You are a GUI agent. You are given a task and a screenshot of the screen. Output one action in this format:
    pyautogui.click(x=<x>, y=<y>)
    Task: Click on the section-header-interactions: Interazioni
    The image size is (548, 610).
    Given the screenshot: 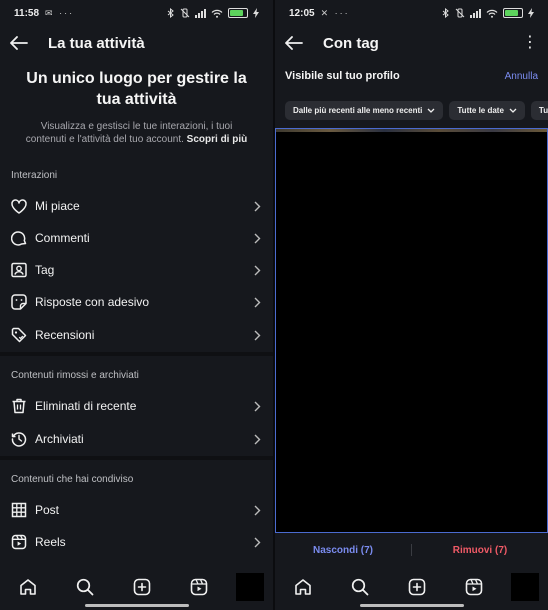 What is the action you would take?
    pyautogui.click(x=34, y=175)
    